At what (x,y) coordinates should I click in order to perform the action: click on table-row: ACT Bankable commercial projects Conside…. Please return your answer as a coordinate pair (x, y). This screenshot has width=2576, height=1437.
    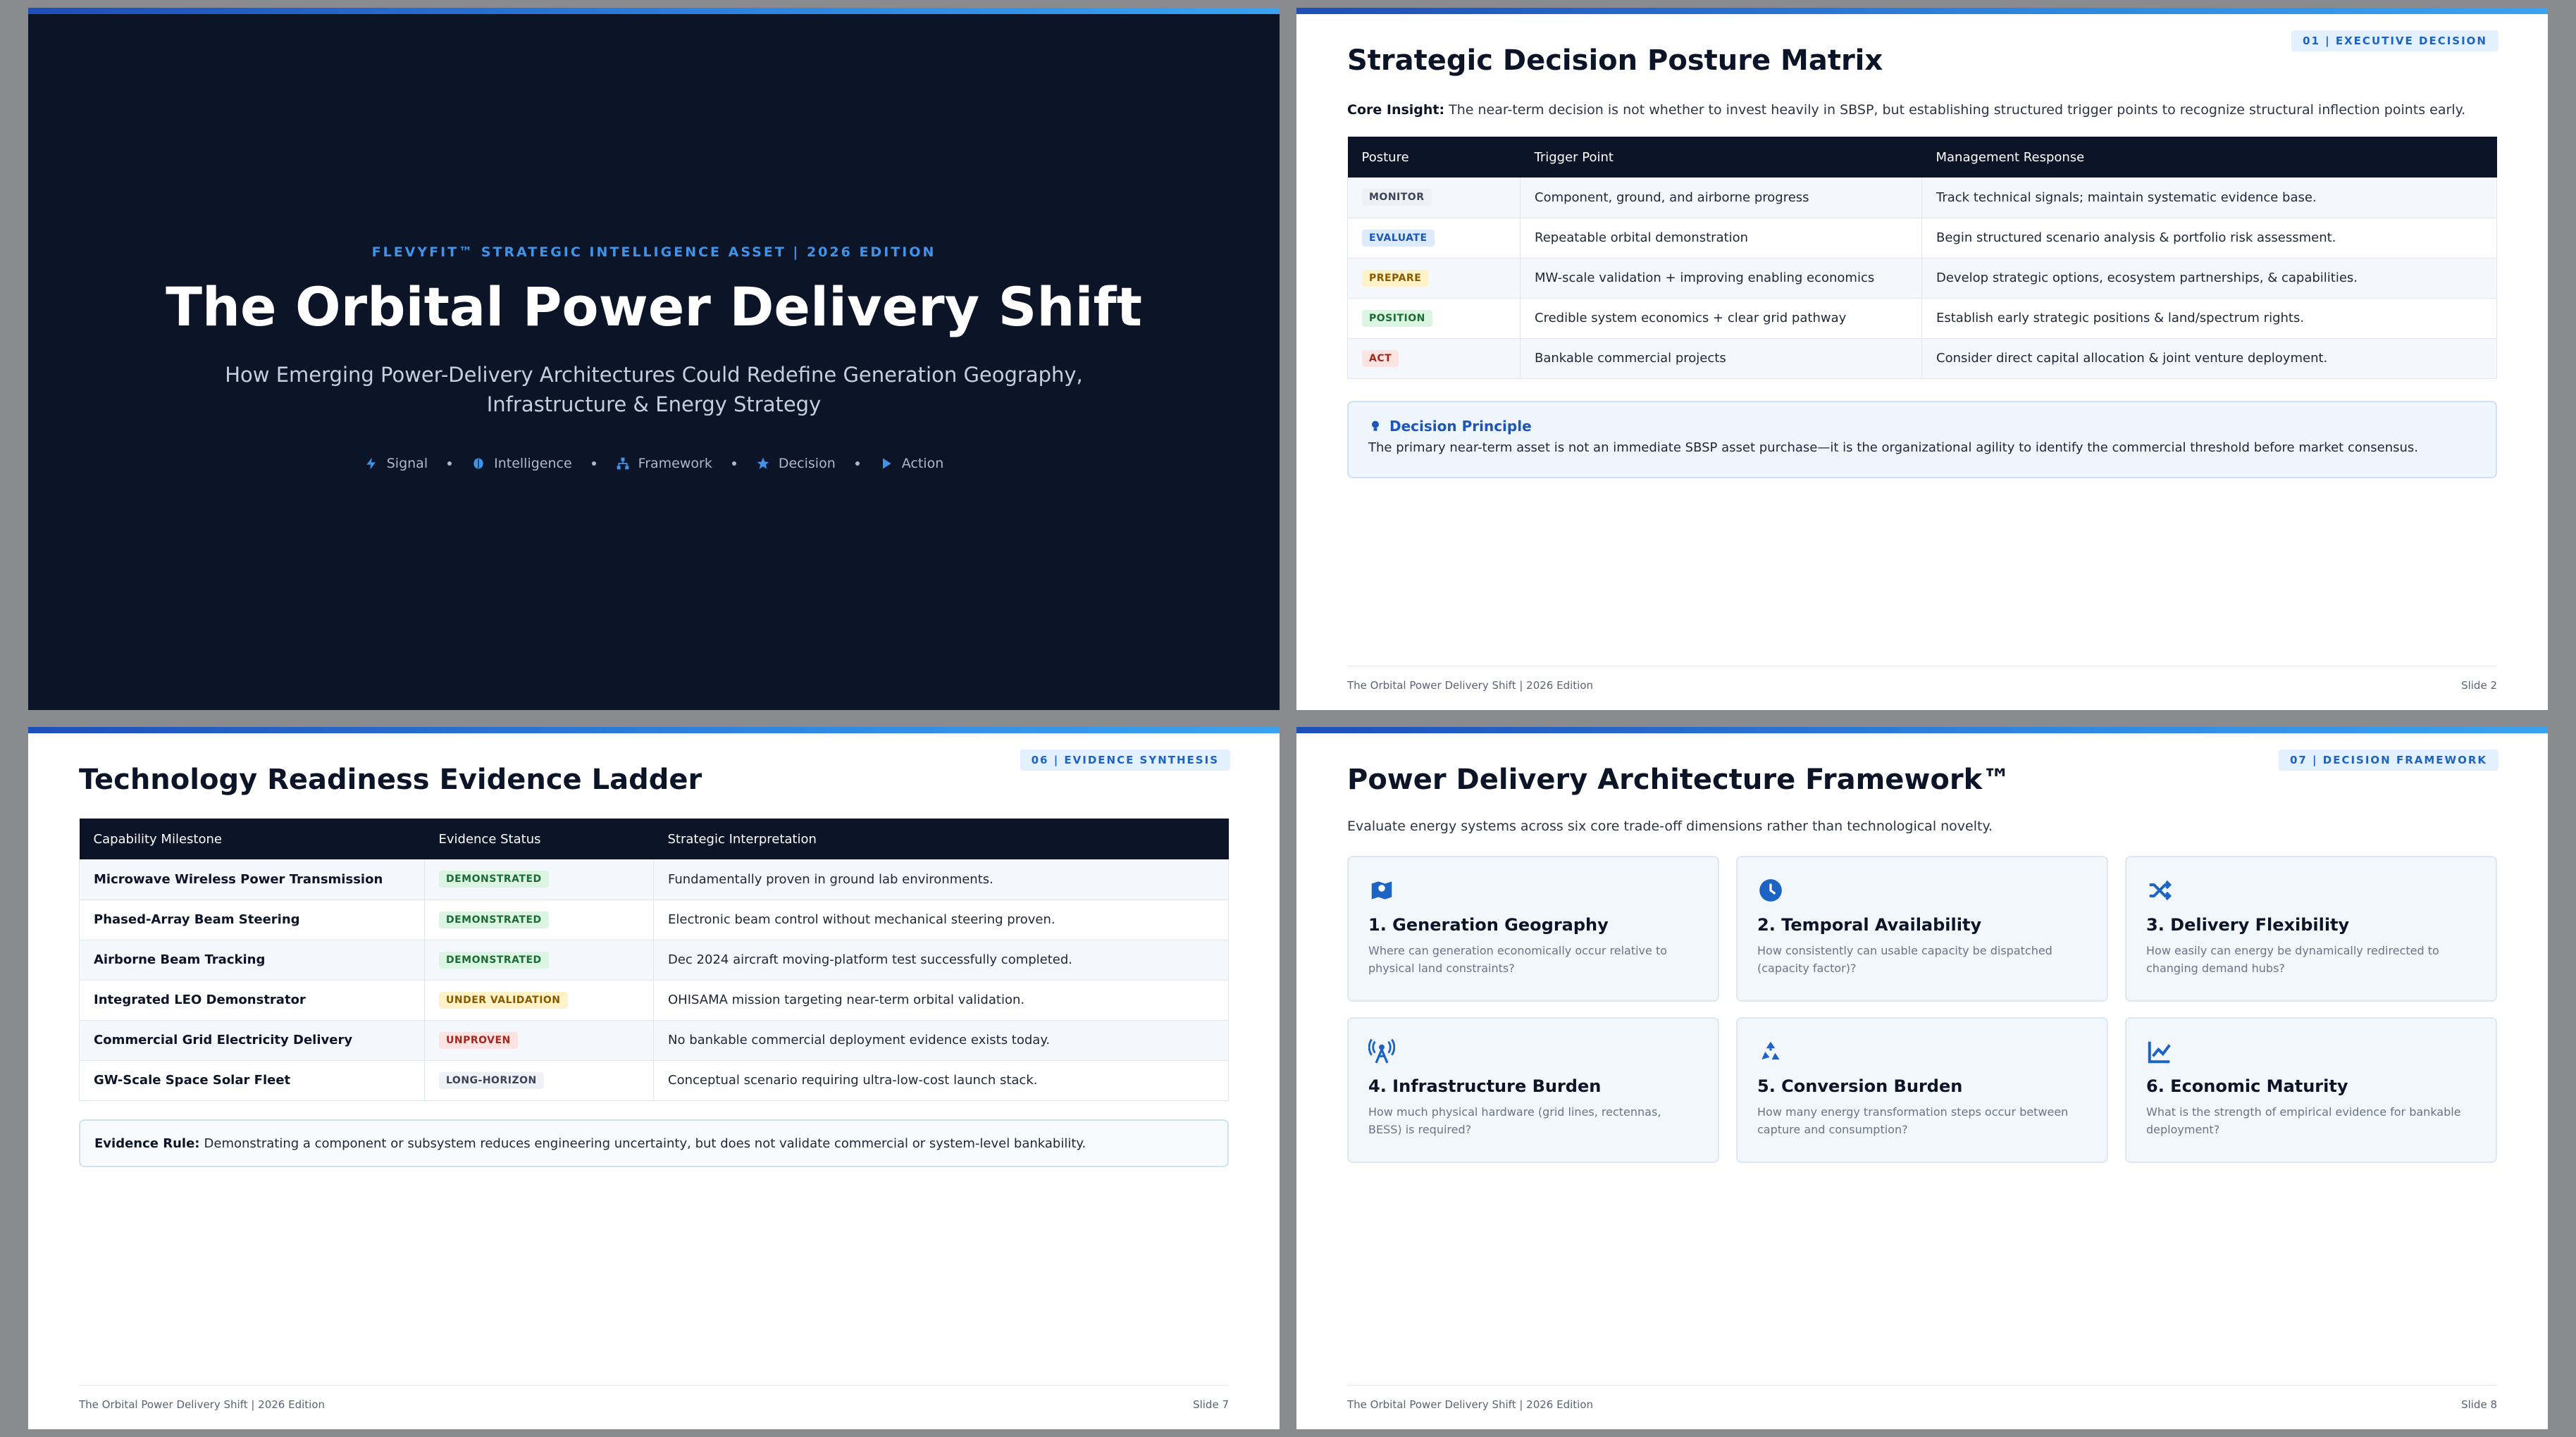
    Looking at the image, I should click on (1922, 358).